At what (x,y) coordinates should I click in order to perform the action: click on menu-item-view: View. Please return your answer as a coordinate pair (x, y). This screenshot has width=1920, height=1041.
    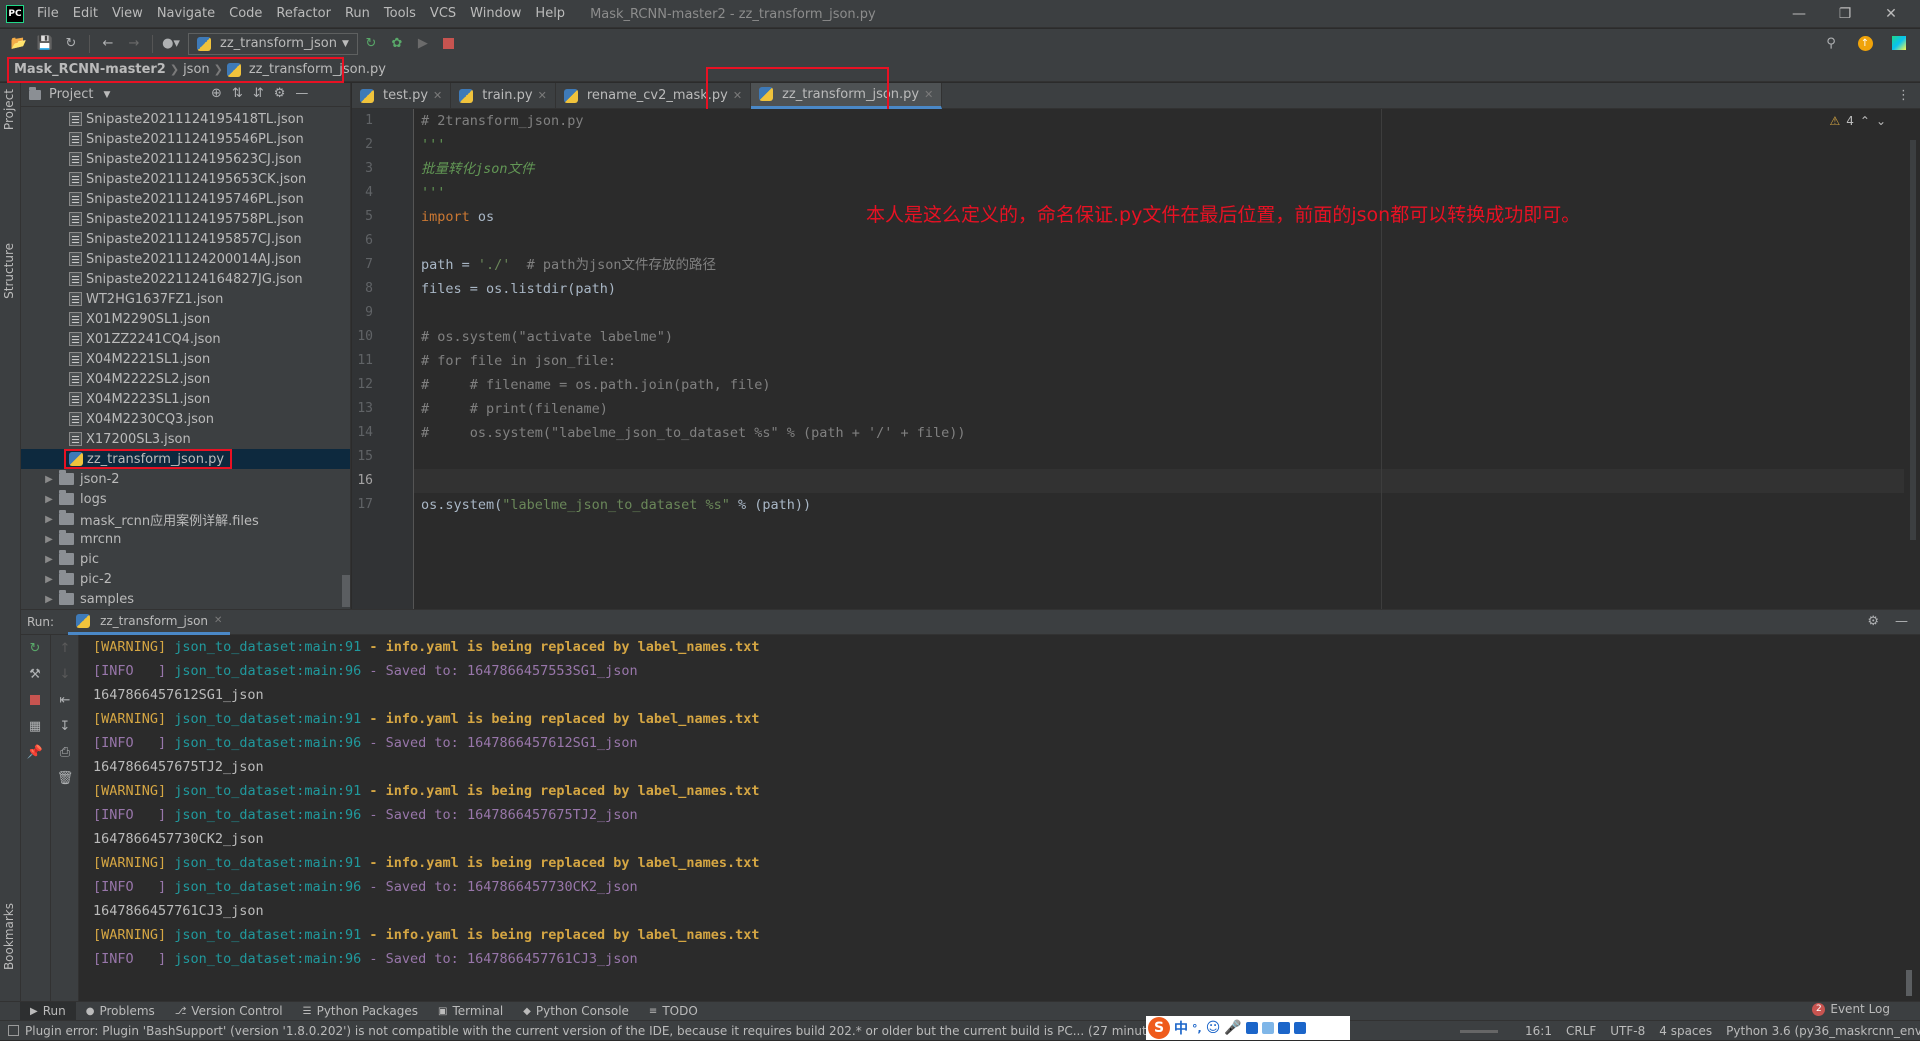
    Looking at the image, I should click on (127, 14).